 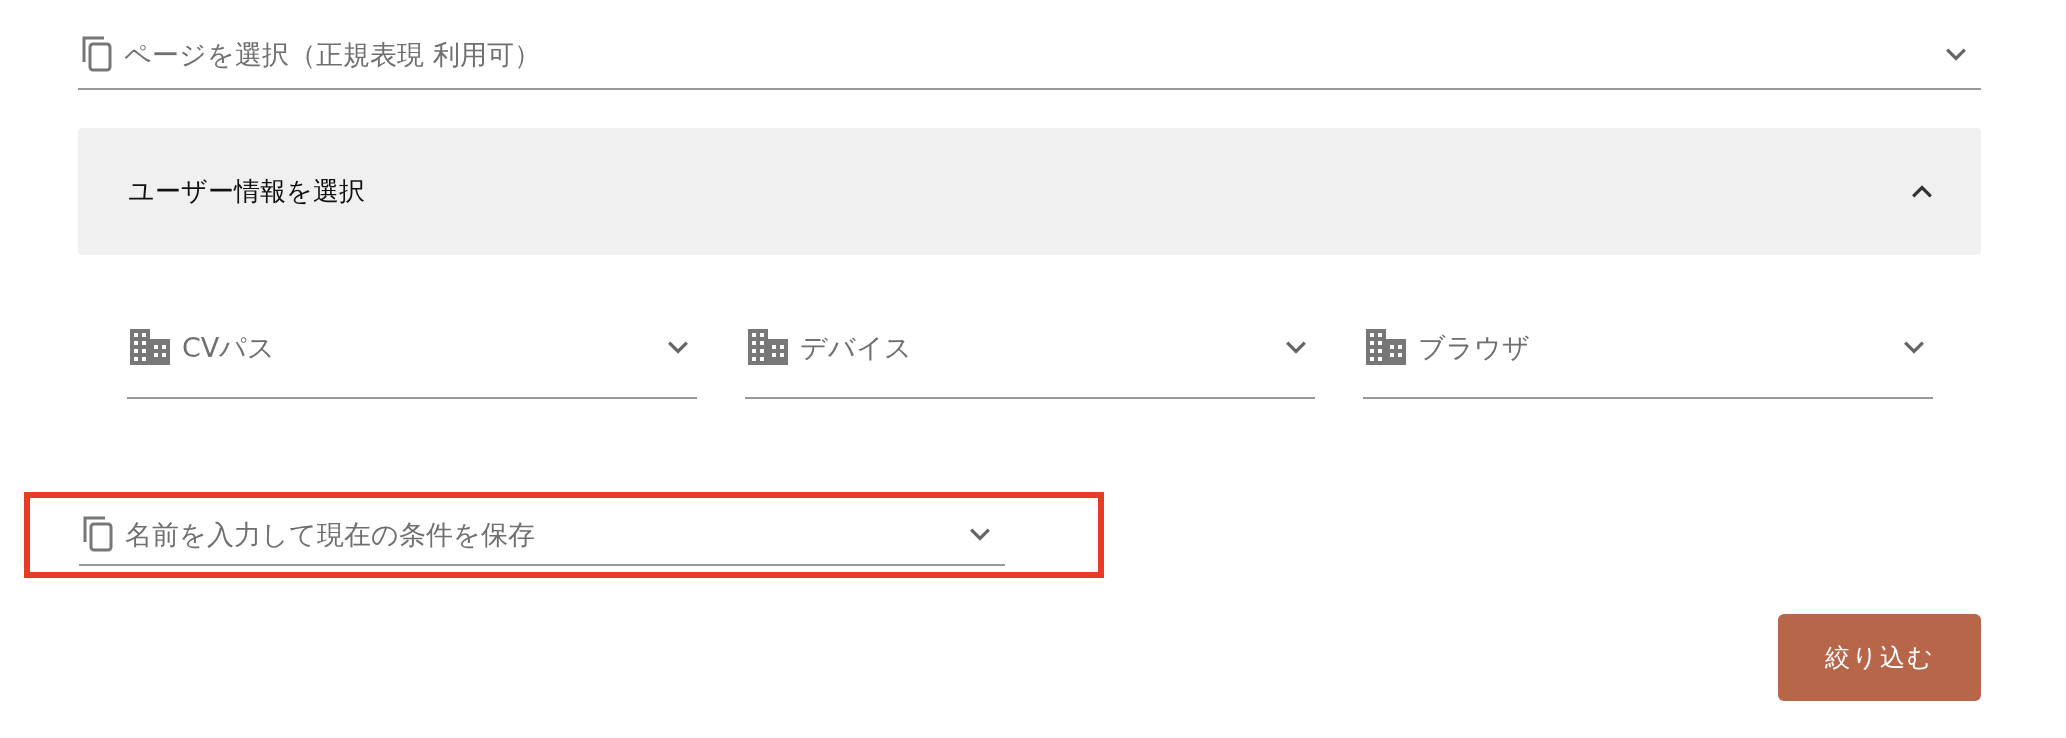 I want to click on filter-select: デバイス, so click(x=1036, y=347).